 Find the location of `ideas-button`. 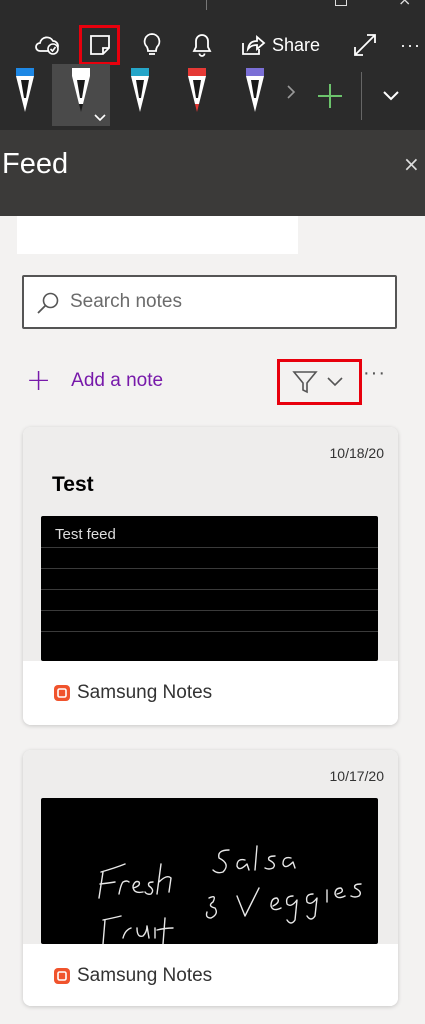

ideas-button is located at coordinates (152, 45).